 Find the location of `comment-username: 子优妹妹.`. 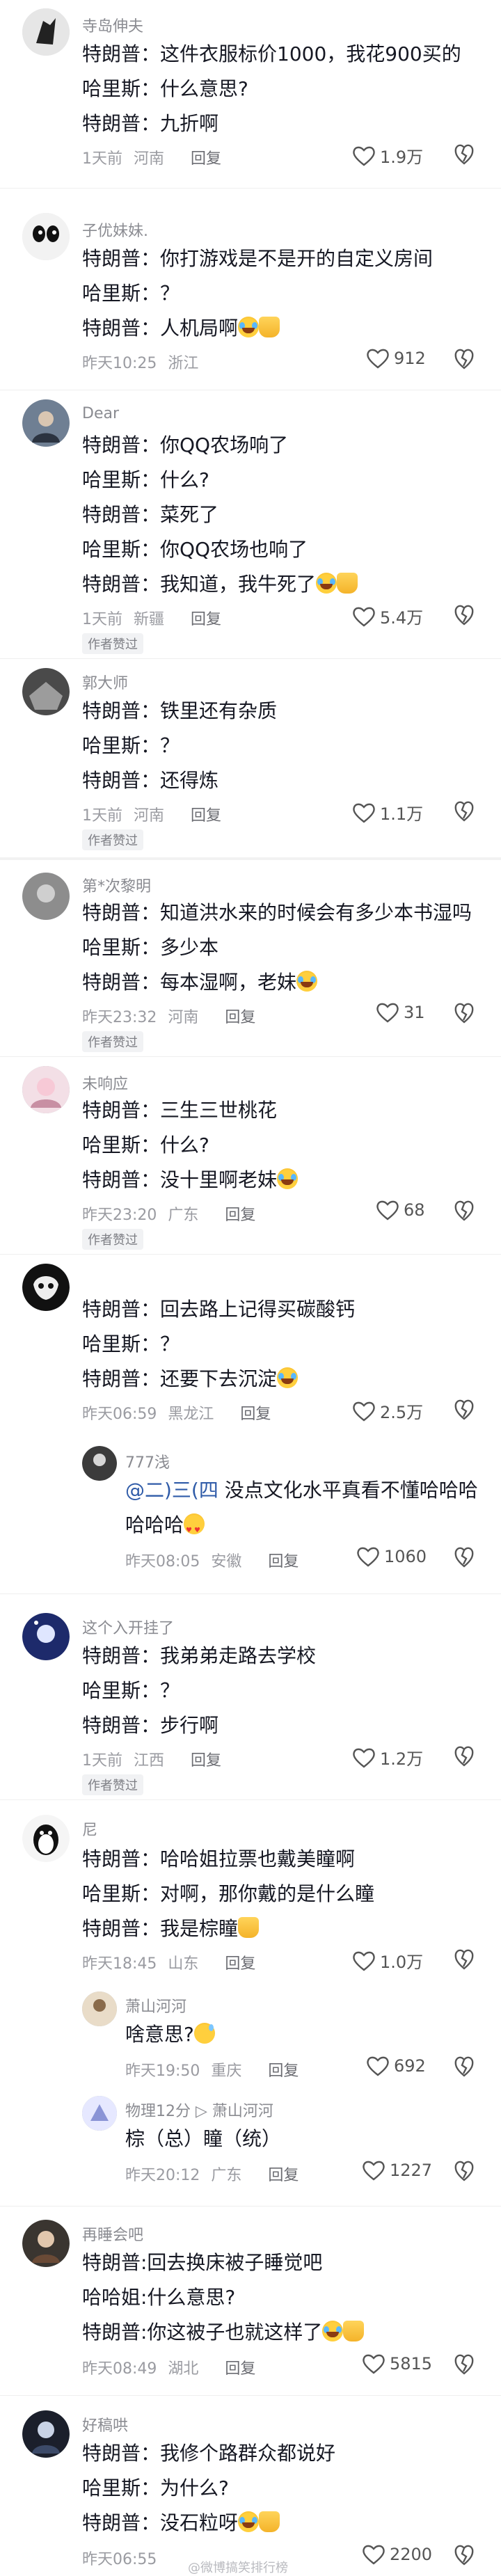

comment-username: 子优妹妹. is located at coordinates (115, 229).